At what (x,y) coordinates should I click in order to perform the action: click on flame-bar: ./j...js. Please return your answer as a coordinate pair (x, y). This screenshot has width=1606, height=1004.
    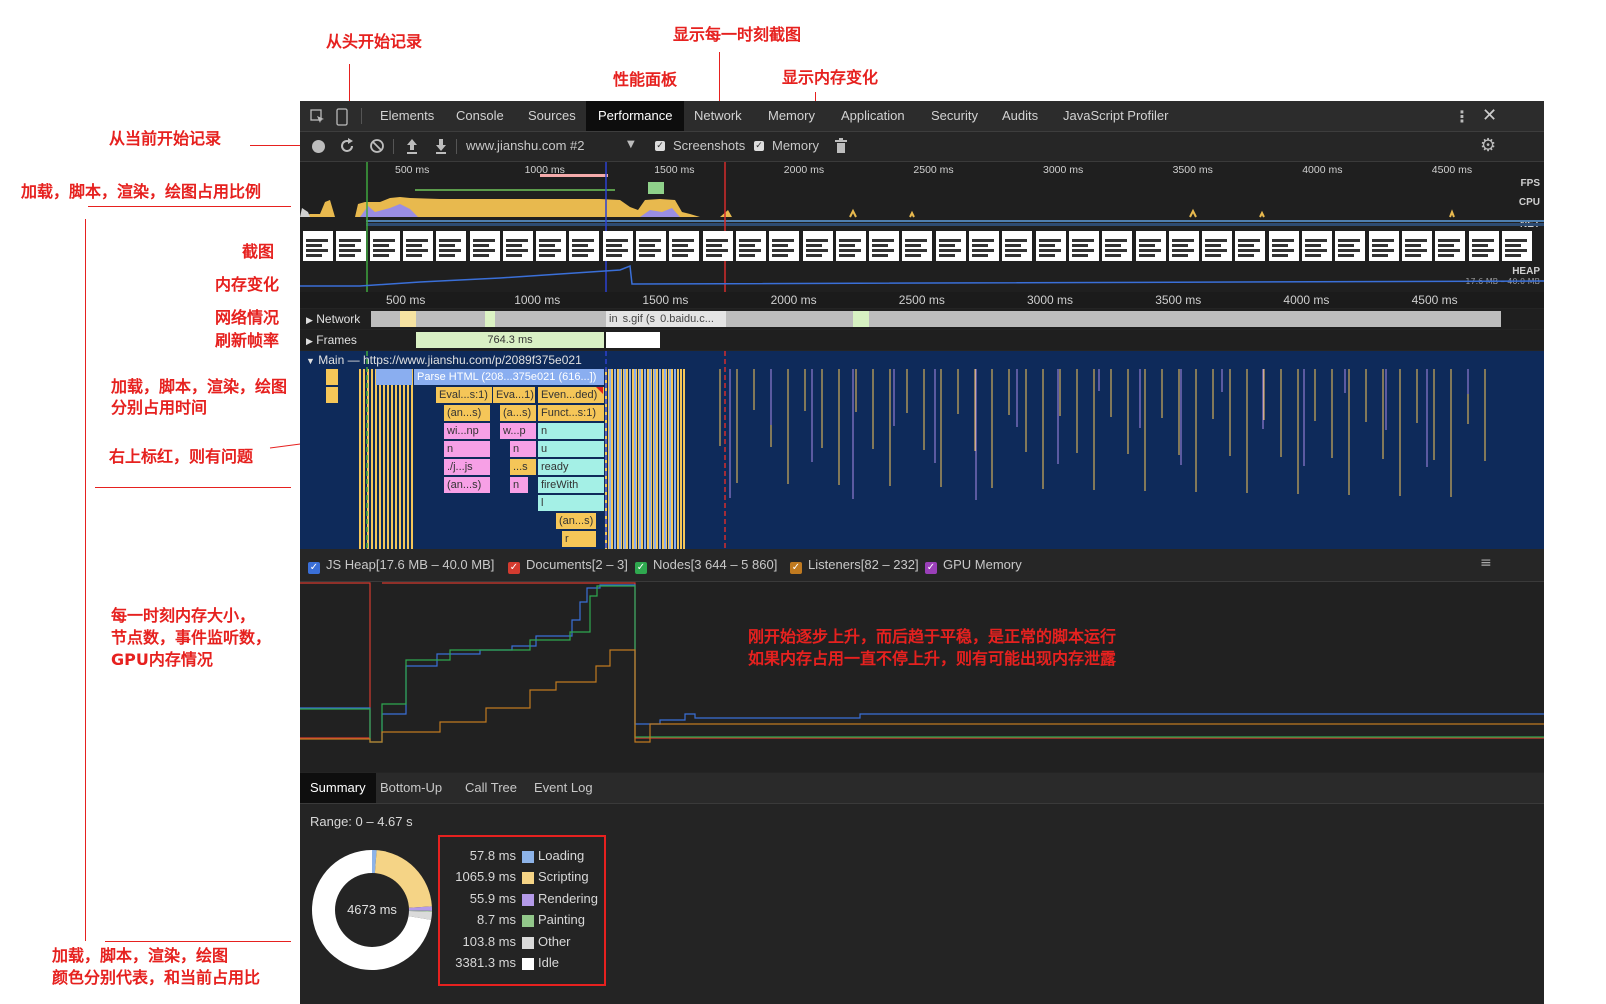
    Looking at the image, I should click on (467, 467).